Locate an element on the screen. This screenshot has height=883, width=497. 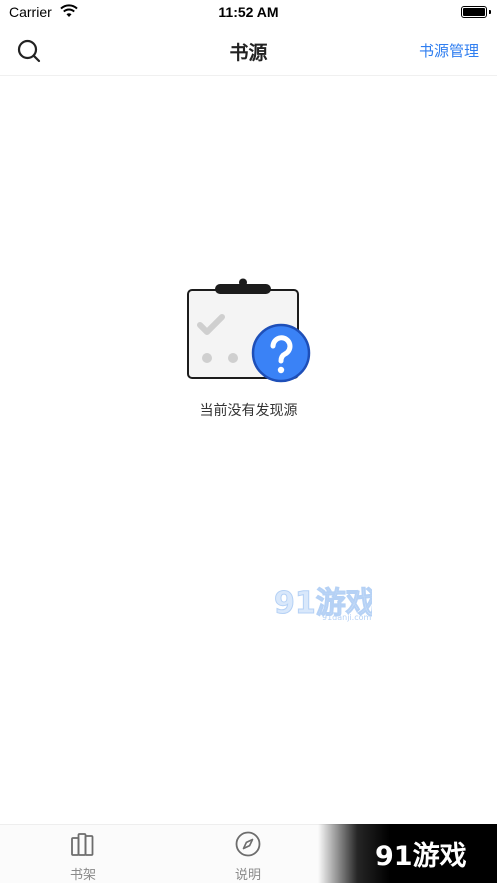
tab-help: 说明 is located at coordinates (248, 853).